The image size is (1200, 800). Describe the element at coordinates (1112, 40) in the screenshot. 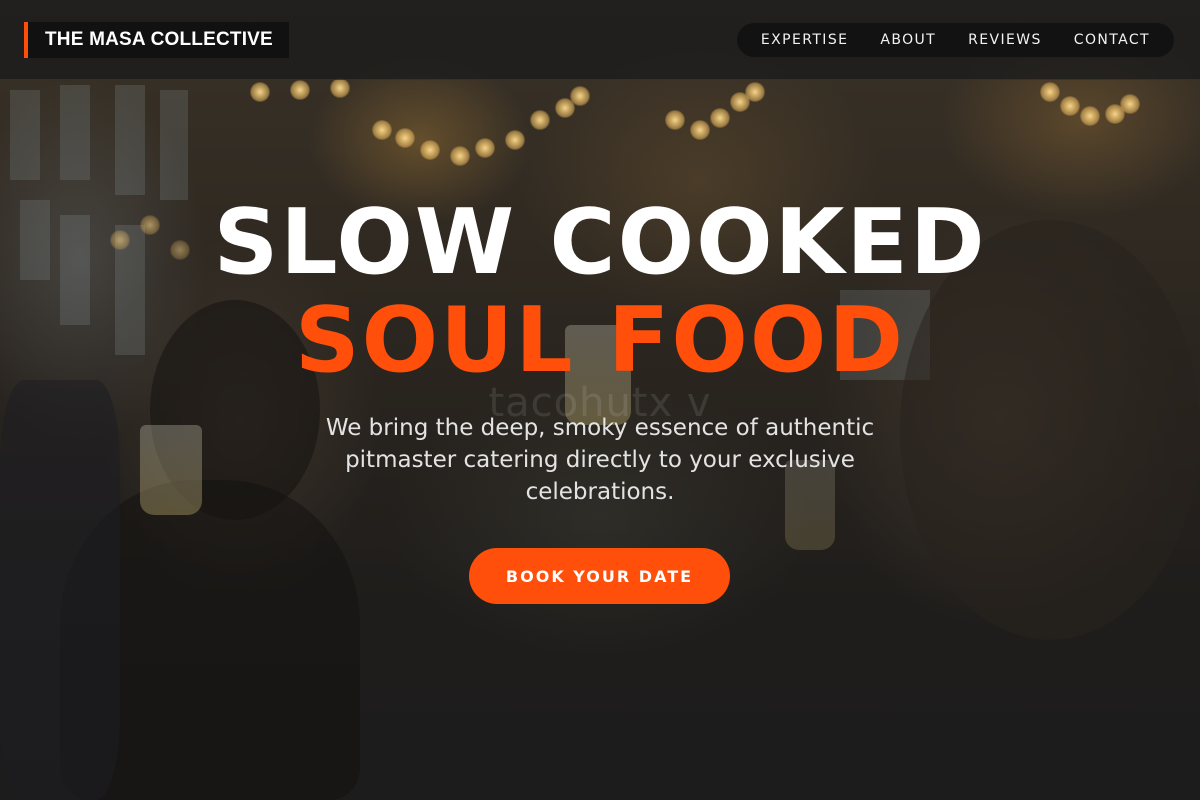

I see `nav-link-contact: CONTACT` at that location.